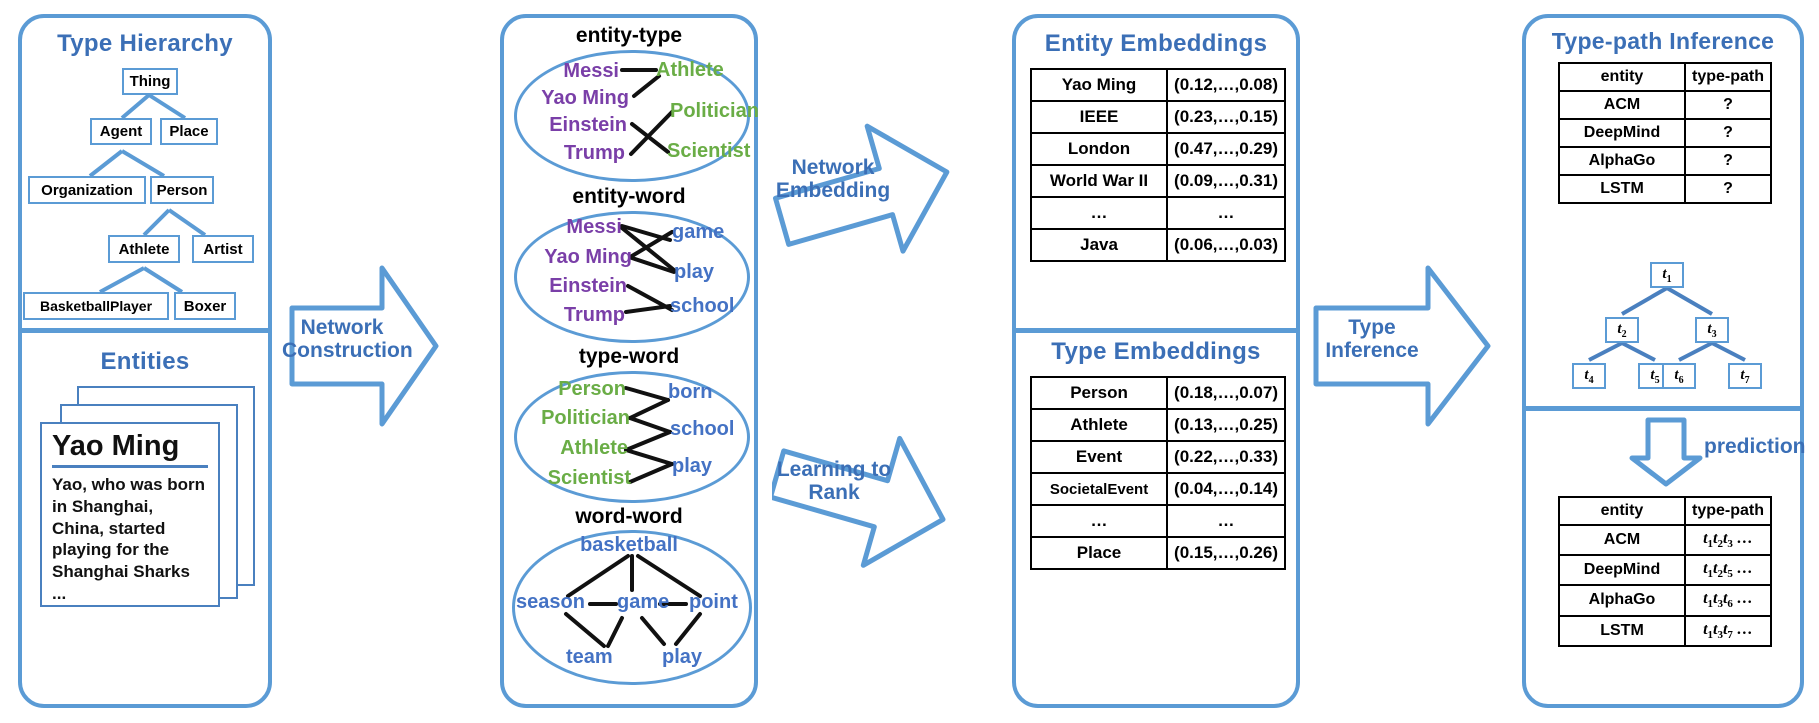 This screenshot has height=723, width=1819. I want to click on type-node-label: Person, so click(182, 190).